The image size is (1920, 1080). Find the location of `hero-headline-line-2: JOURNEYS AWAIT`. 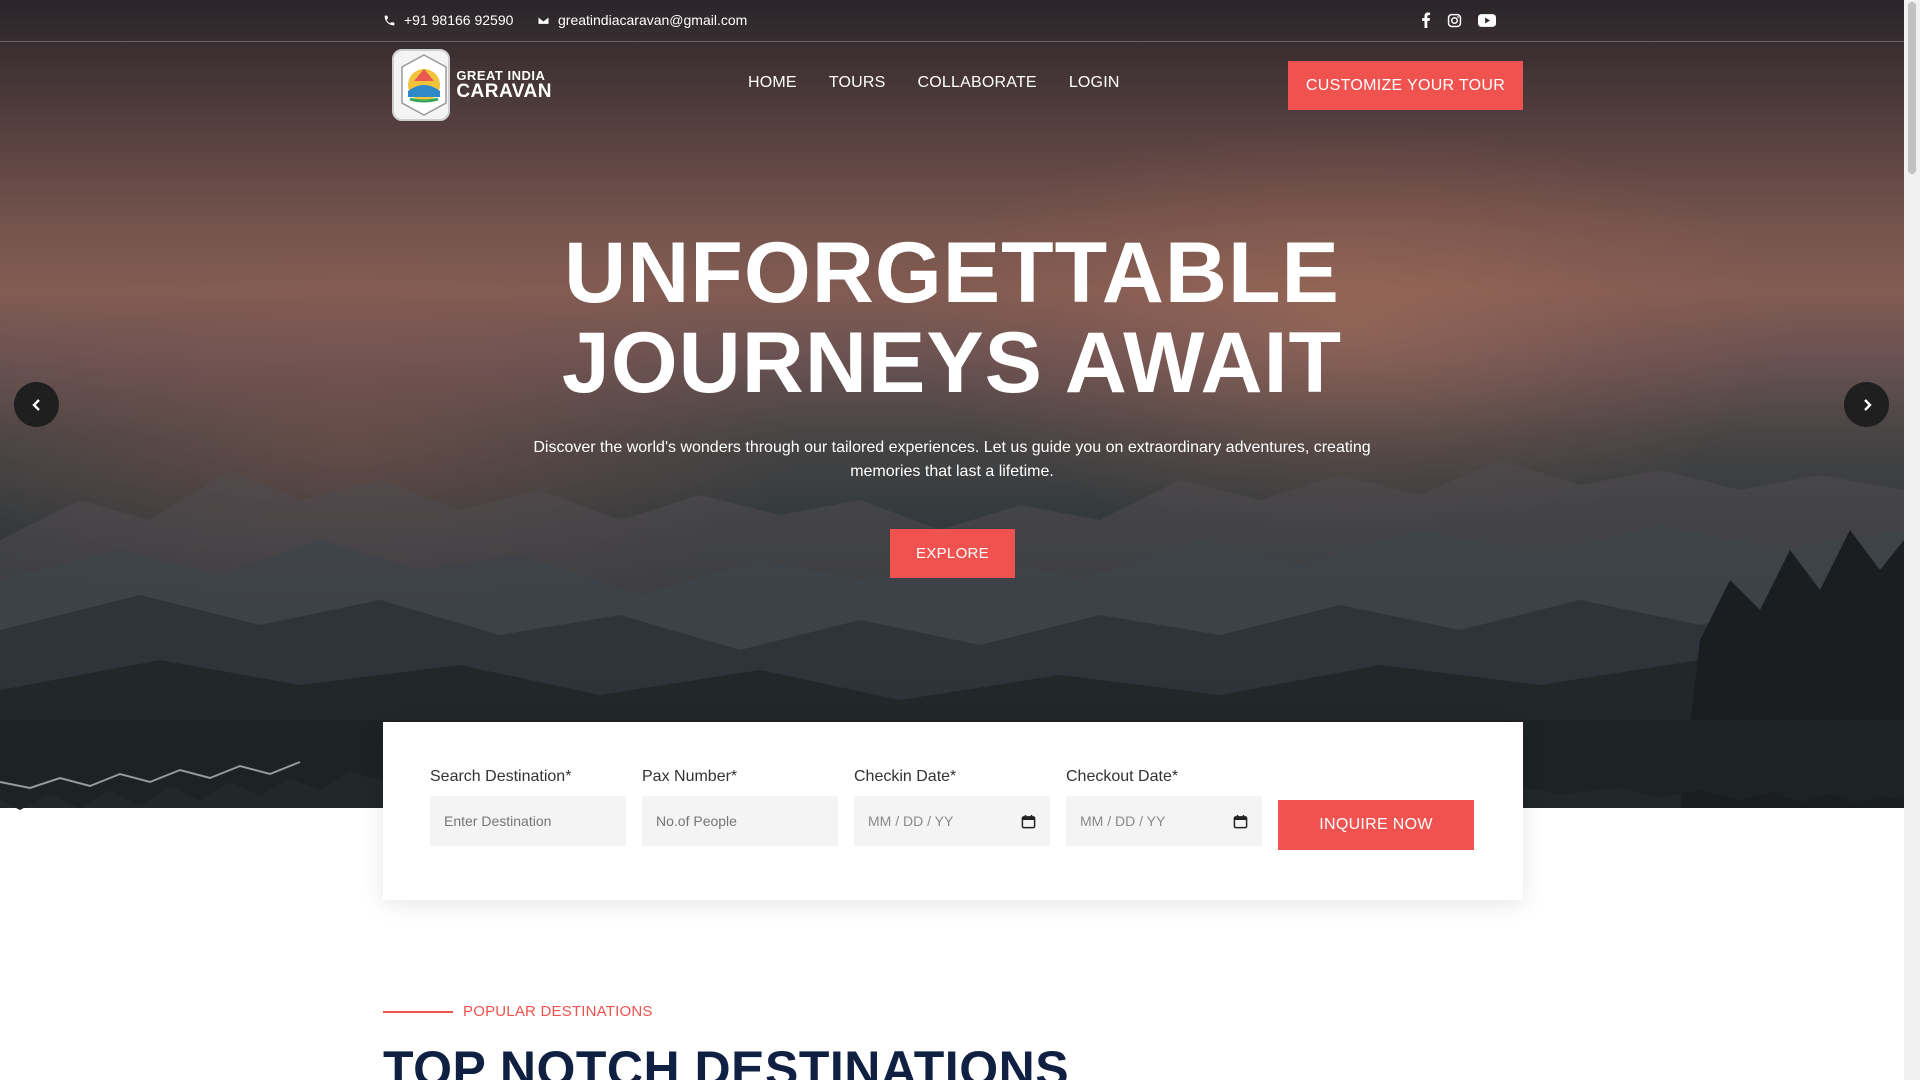

hero-headline-line-2: JOURNEYS AWAIT is located at coordinates (952, 363).